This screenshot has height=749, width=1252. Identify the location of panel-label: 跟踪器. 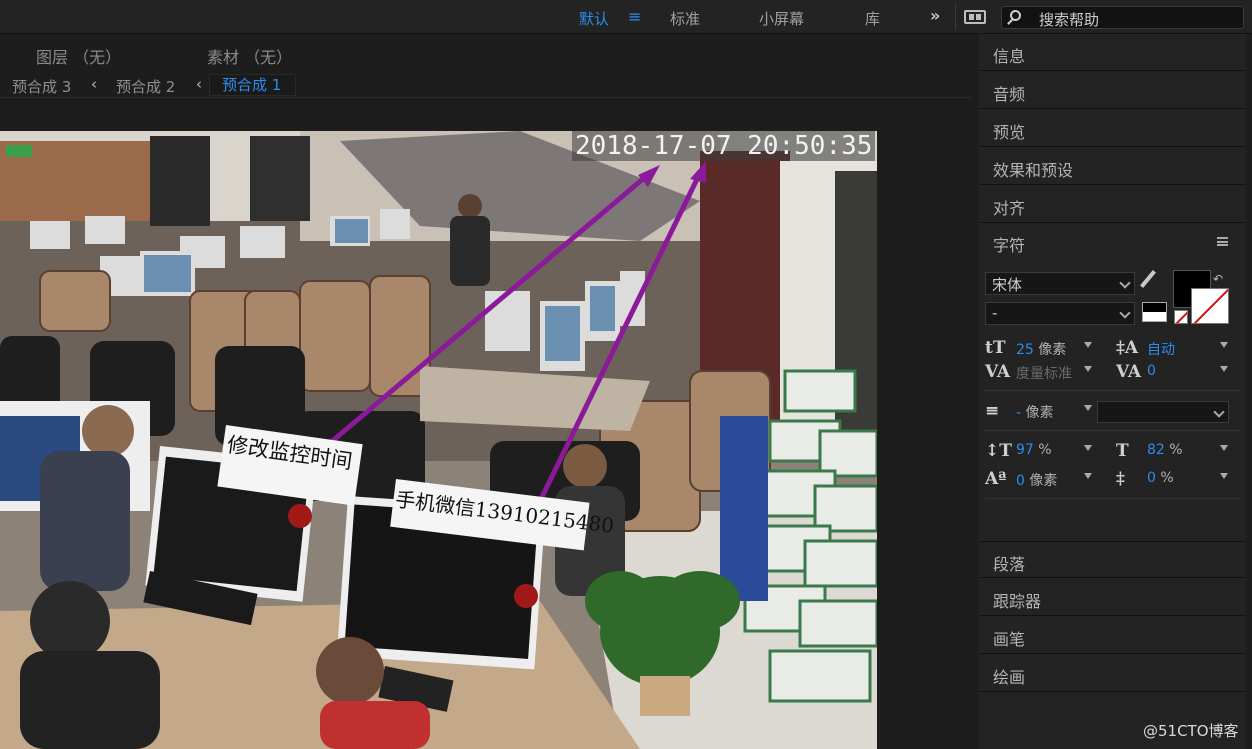
(1017, 601).